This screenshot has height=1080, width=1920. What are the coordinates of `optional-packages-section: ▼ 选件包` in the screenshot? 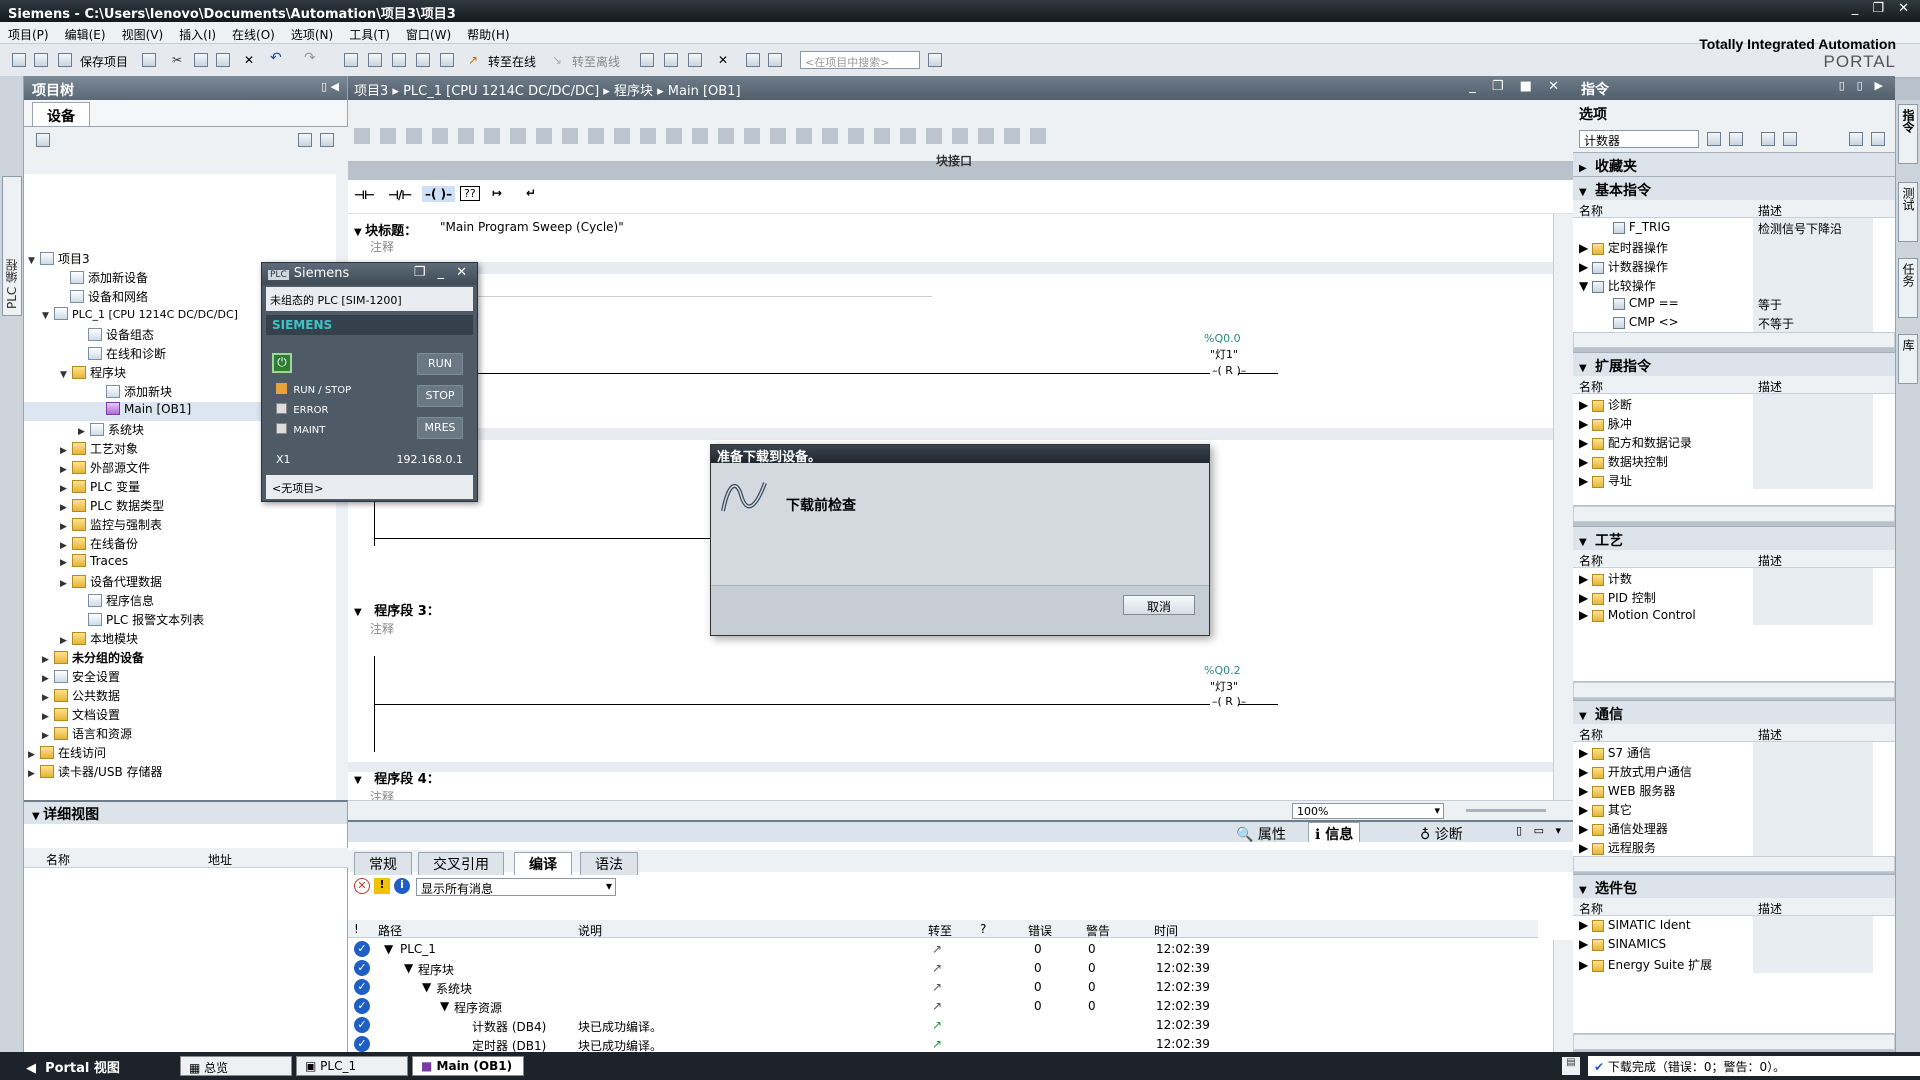 It's located at (1734, 886).